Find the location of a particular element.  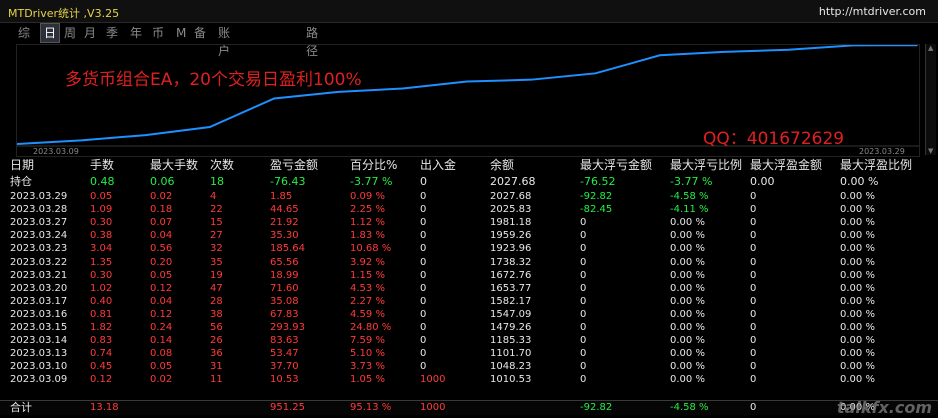

cell-col-1: 0.05 is located at coordinates (101, 196).